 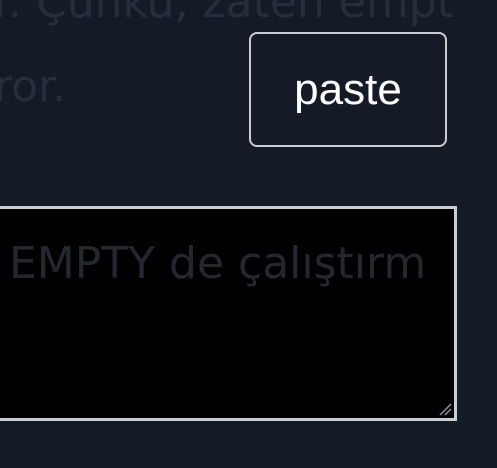 What do you see at coordinates (227, 14) in the screenshot?
I see `background-text-line-1: r. Çünkü, zaten empt` at bounding box center [227, 14].